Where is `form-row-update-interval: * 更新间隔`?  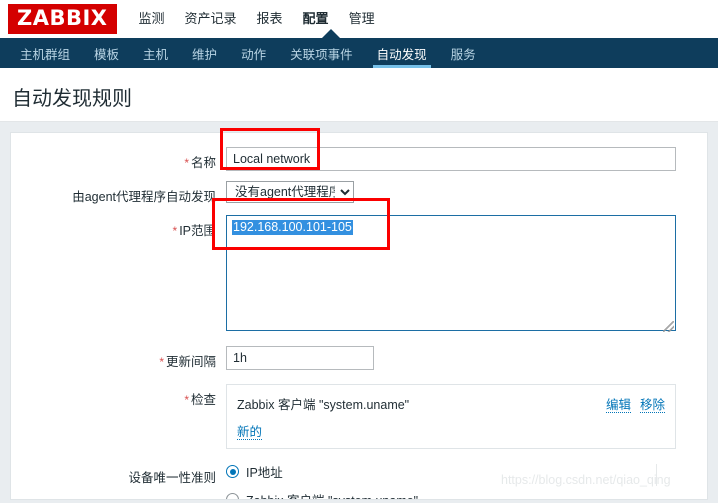
form-row-update-interval: * 更新间隔 is located at coordinates (359, 358).